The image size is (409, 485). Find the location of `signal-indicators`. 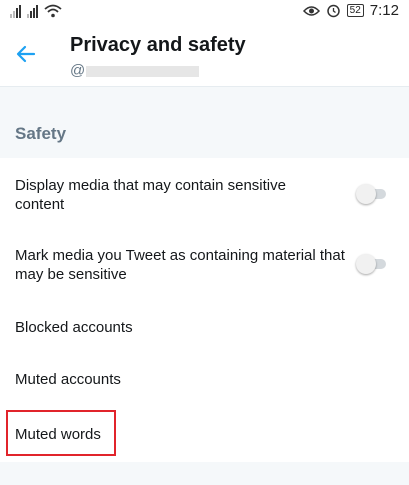

signal-indicators is located at coordinates (36, 11).